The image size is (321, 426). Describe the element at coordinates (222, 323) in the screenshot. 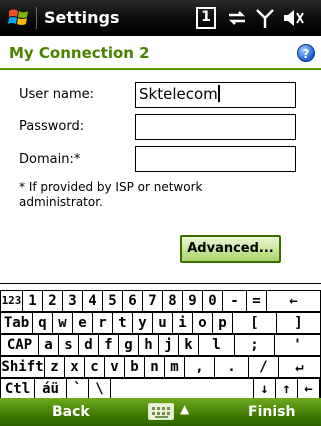

I see `key-p: p` at that location.